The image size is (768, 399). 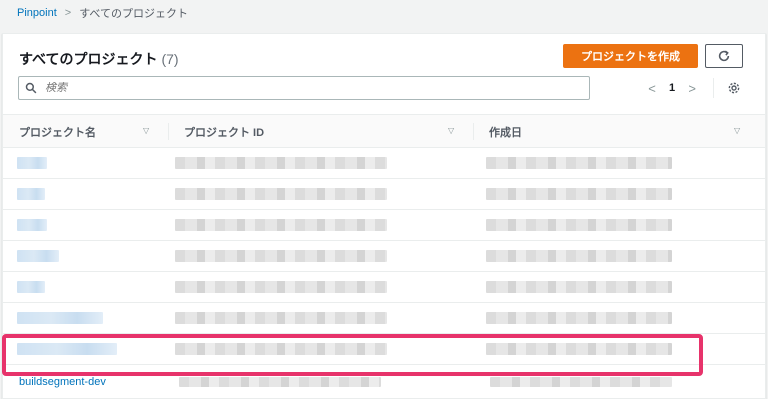 I want to click on highlight-annotation, so click(x=352, y=355).